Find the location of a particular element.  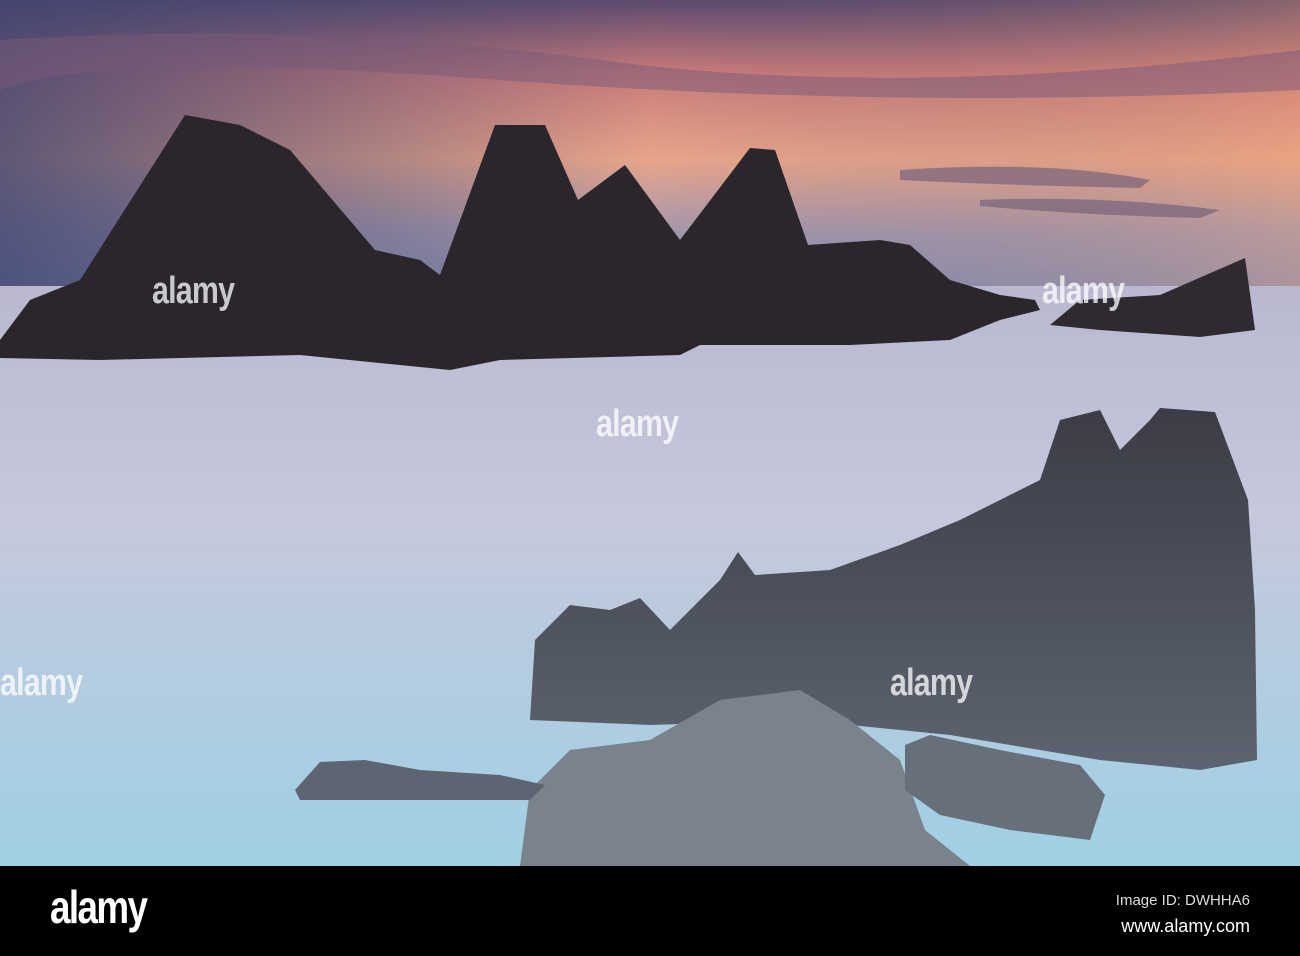

image-id: Image ID: DWHHA6 is located at coordinates (1182, 900).